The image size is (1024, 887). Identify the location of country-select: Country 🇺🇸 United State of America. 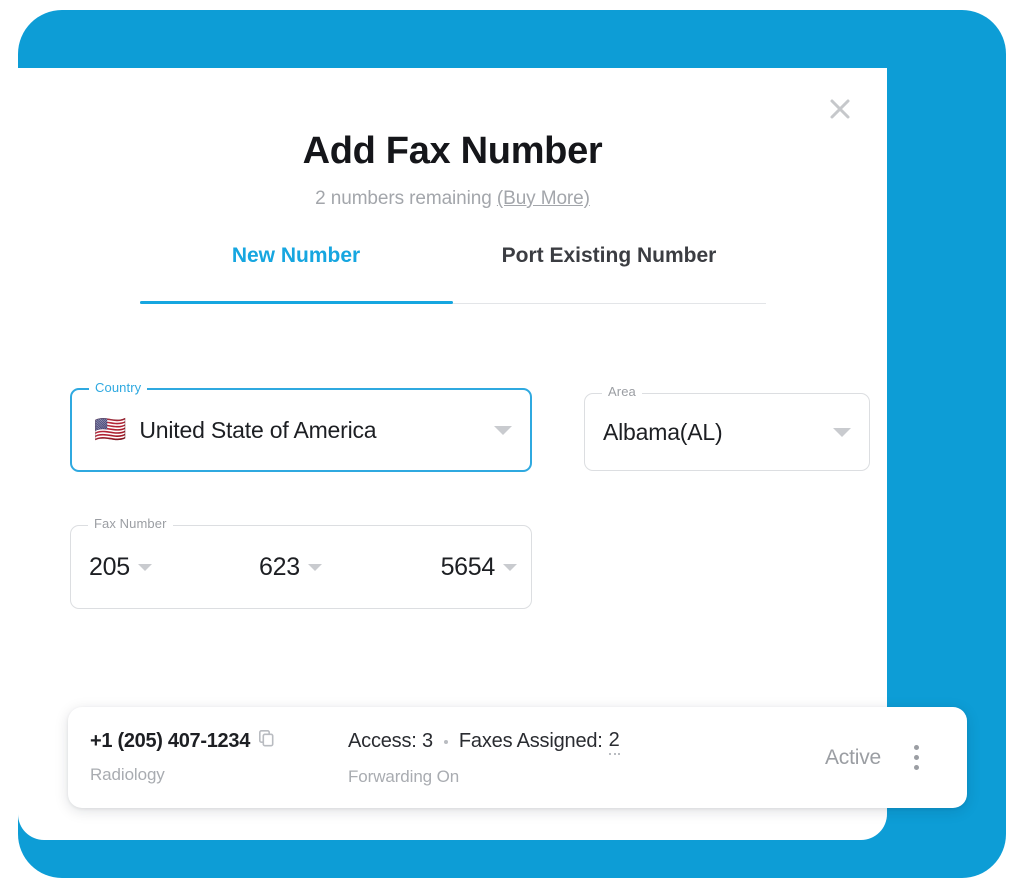
(301, 426).